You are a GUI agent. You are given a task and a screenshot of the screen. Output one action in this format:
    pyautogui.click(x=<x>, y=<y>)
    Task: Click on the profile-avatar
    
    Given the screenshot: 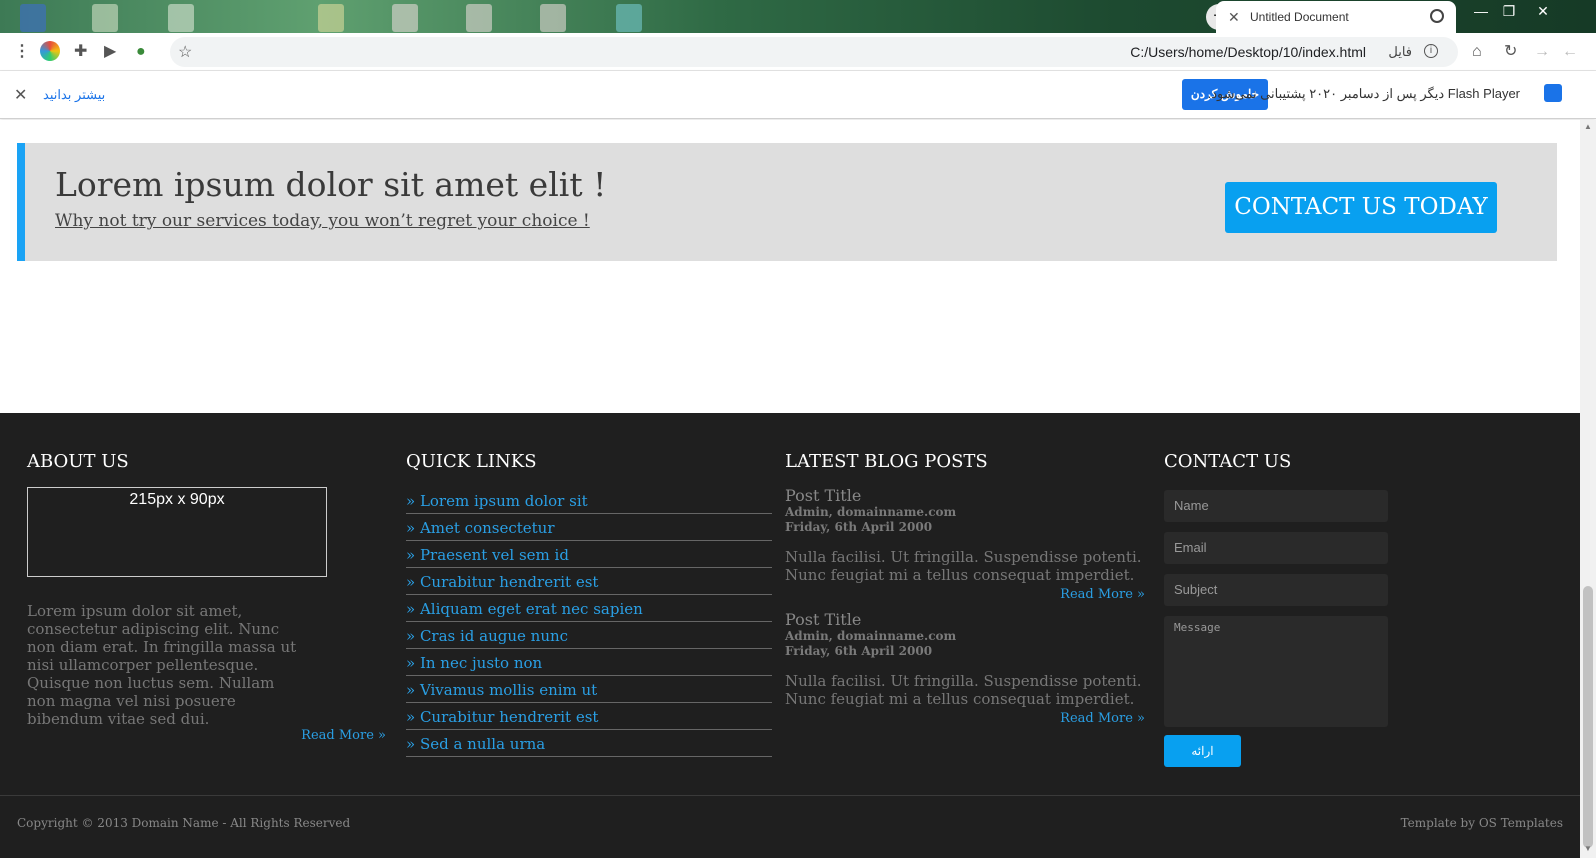 What is the action you would take?
    pyautogui.click(x=50, y=51)
    